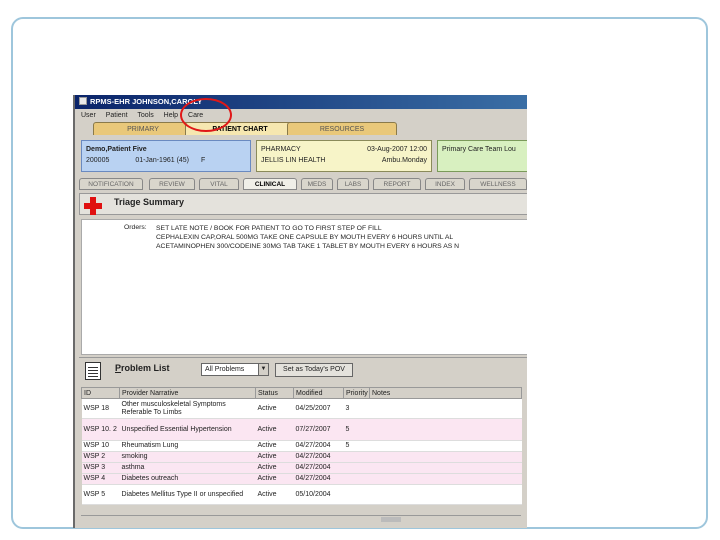  I want to click on cell-modified: 05/10/2004, so click(318, 494).